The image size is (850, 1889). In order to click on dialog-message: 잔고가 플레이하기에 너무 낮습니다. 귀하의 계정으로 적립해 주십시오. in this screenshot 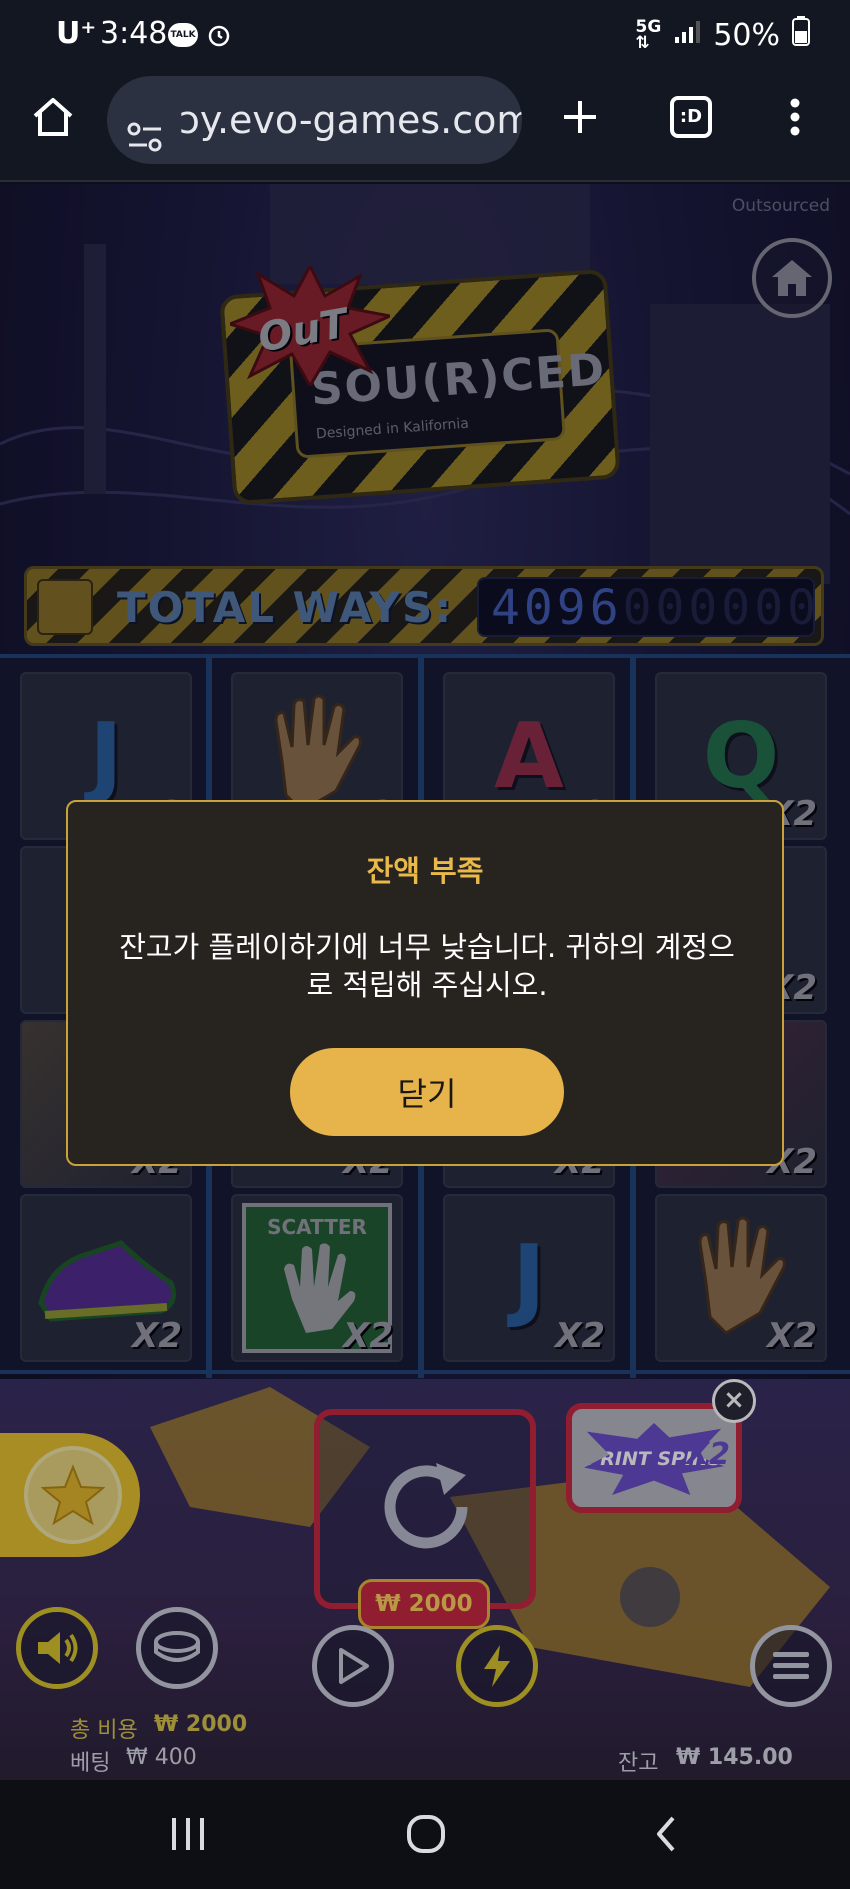, I will do `click(427, 966)`.